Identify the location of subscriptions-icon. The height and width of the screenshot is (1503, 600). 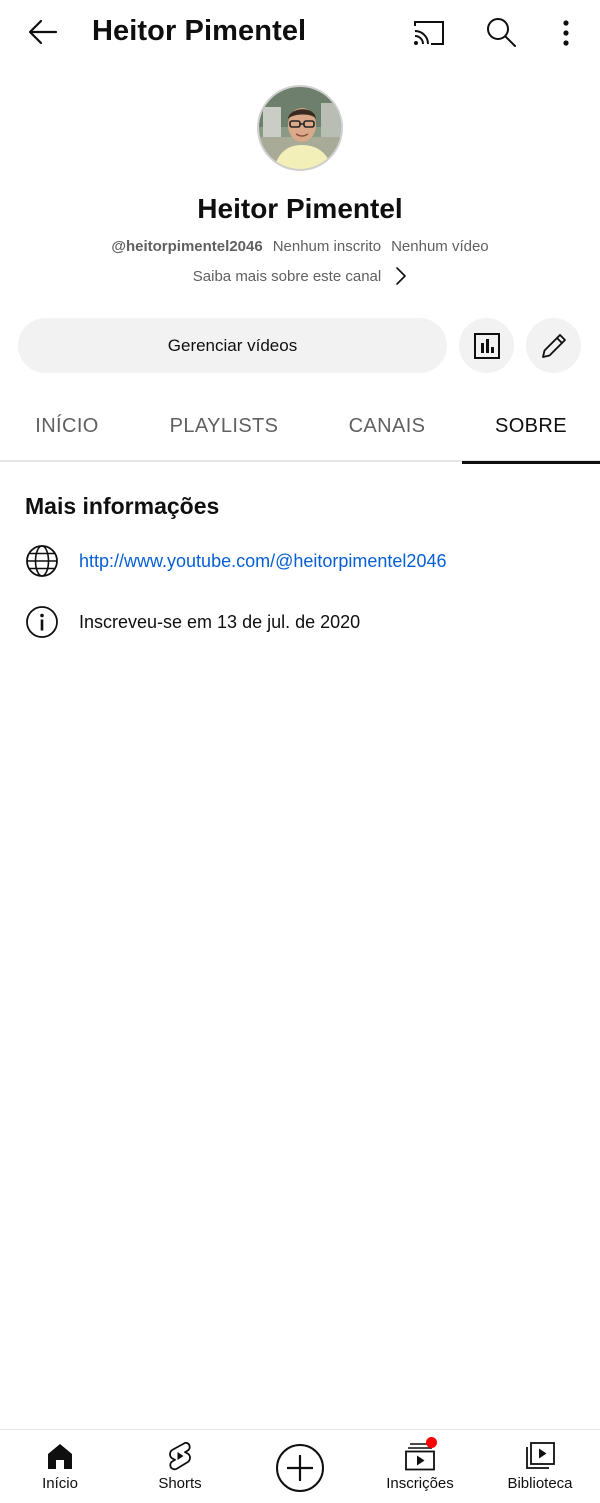
(420, 1454).